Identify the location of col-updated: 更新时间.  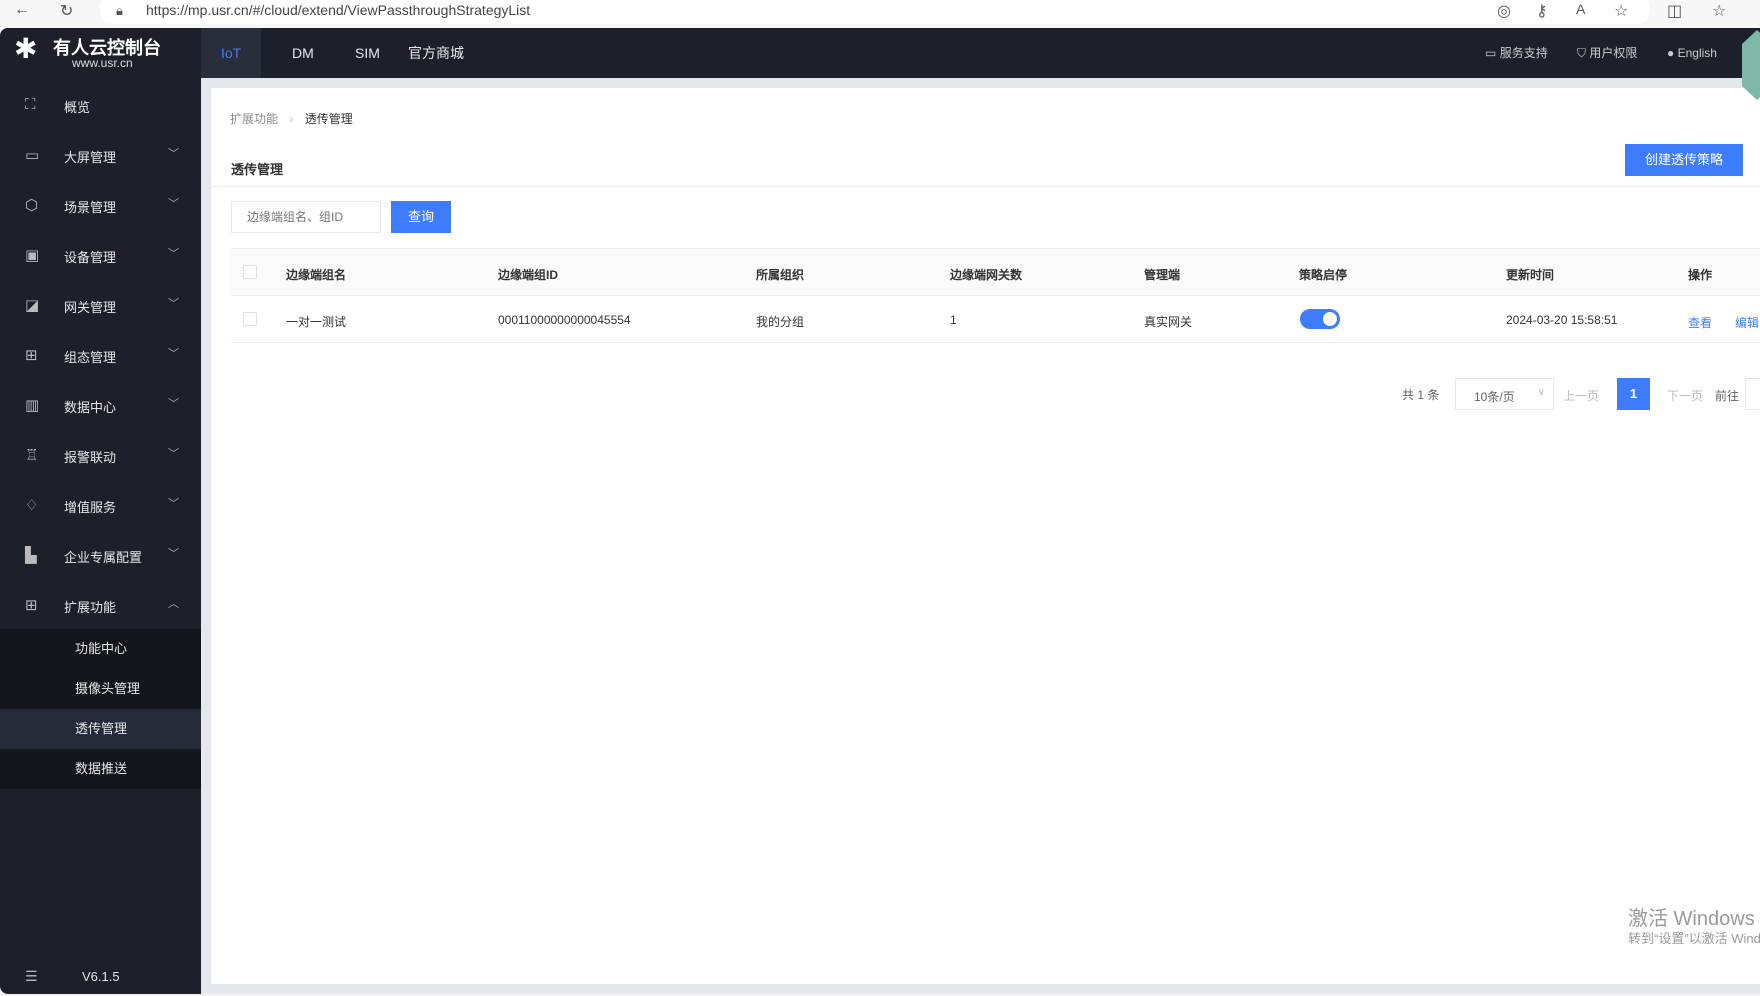
(1530, 275).